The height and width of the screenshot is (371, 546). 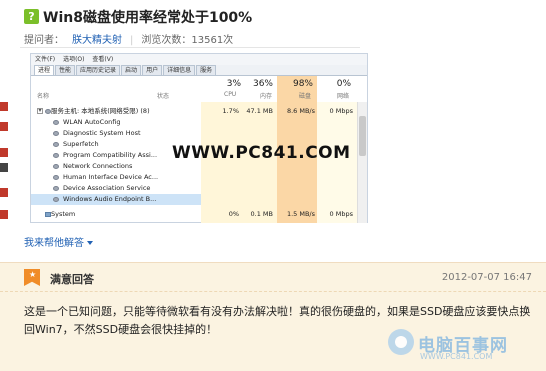 What do you see at coordinates (343, 84) in the screenshot?
I see `network-percent: 0%` at bounding box center [343, 84].